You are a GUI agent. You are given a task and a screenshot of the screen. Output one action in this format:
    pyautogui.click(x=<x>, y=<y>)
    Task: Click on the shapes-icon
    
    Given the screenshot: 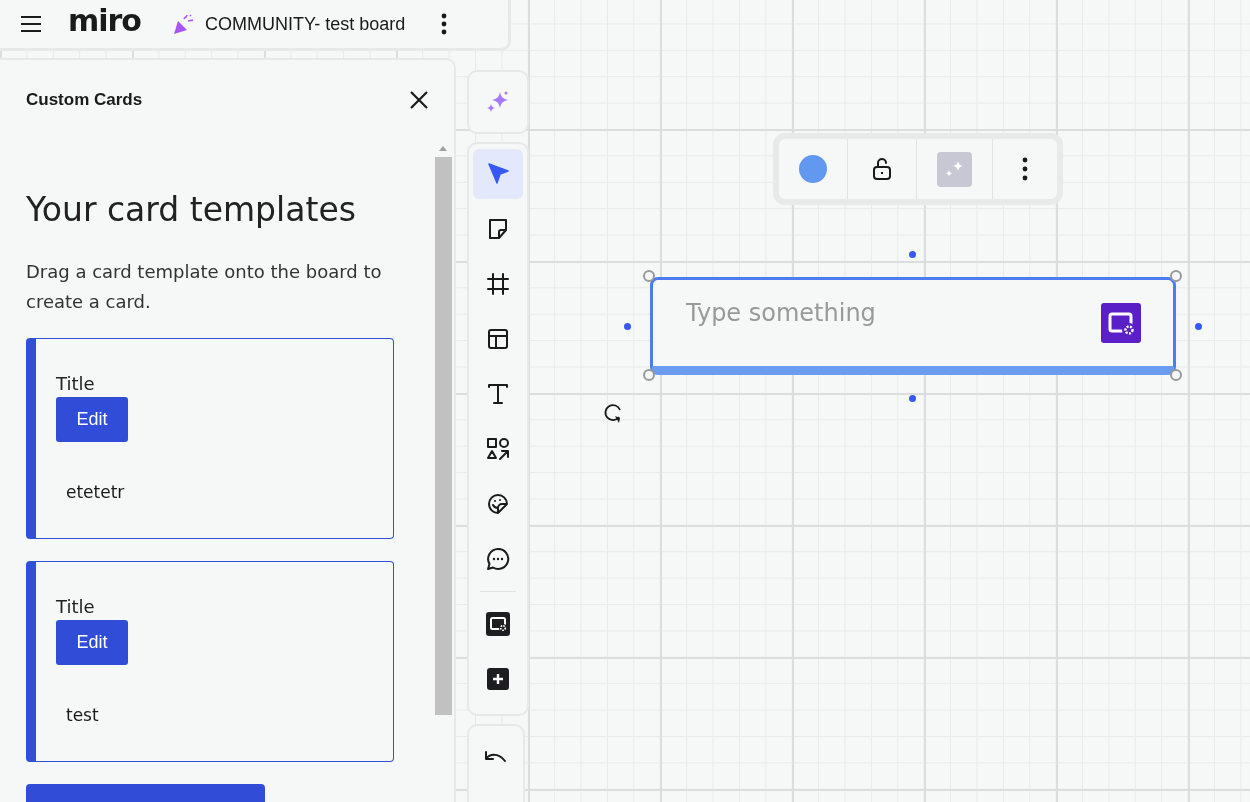 What is the action you would take?
    pyautogui.click(x=498, y=449)
    